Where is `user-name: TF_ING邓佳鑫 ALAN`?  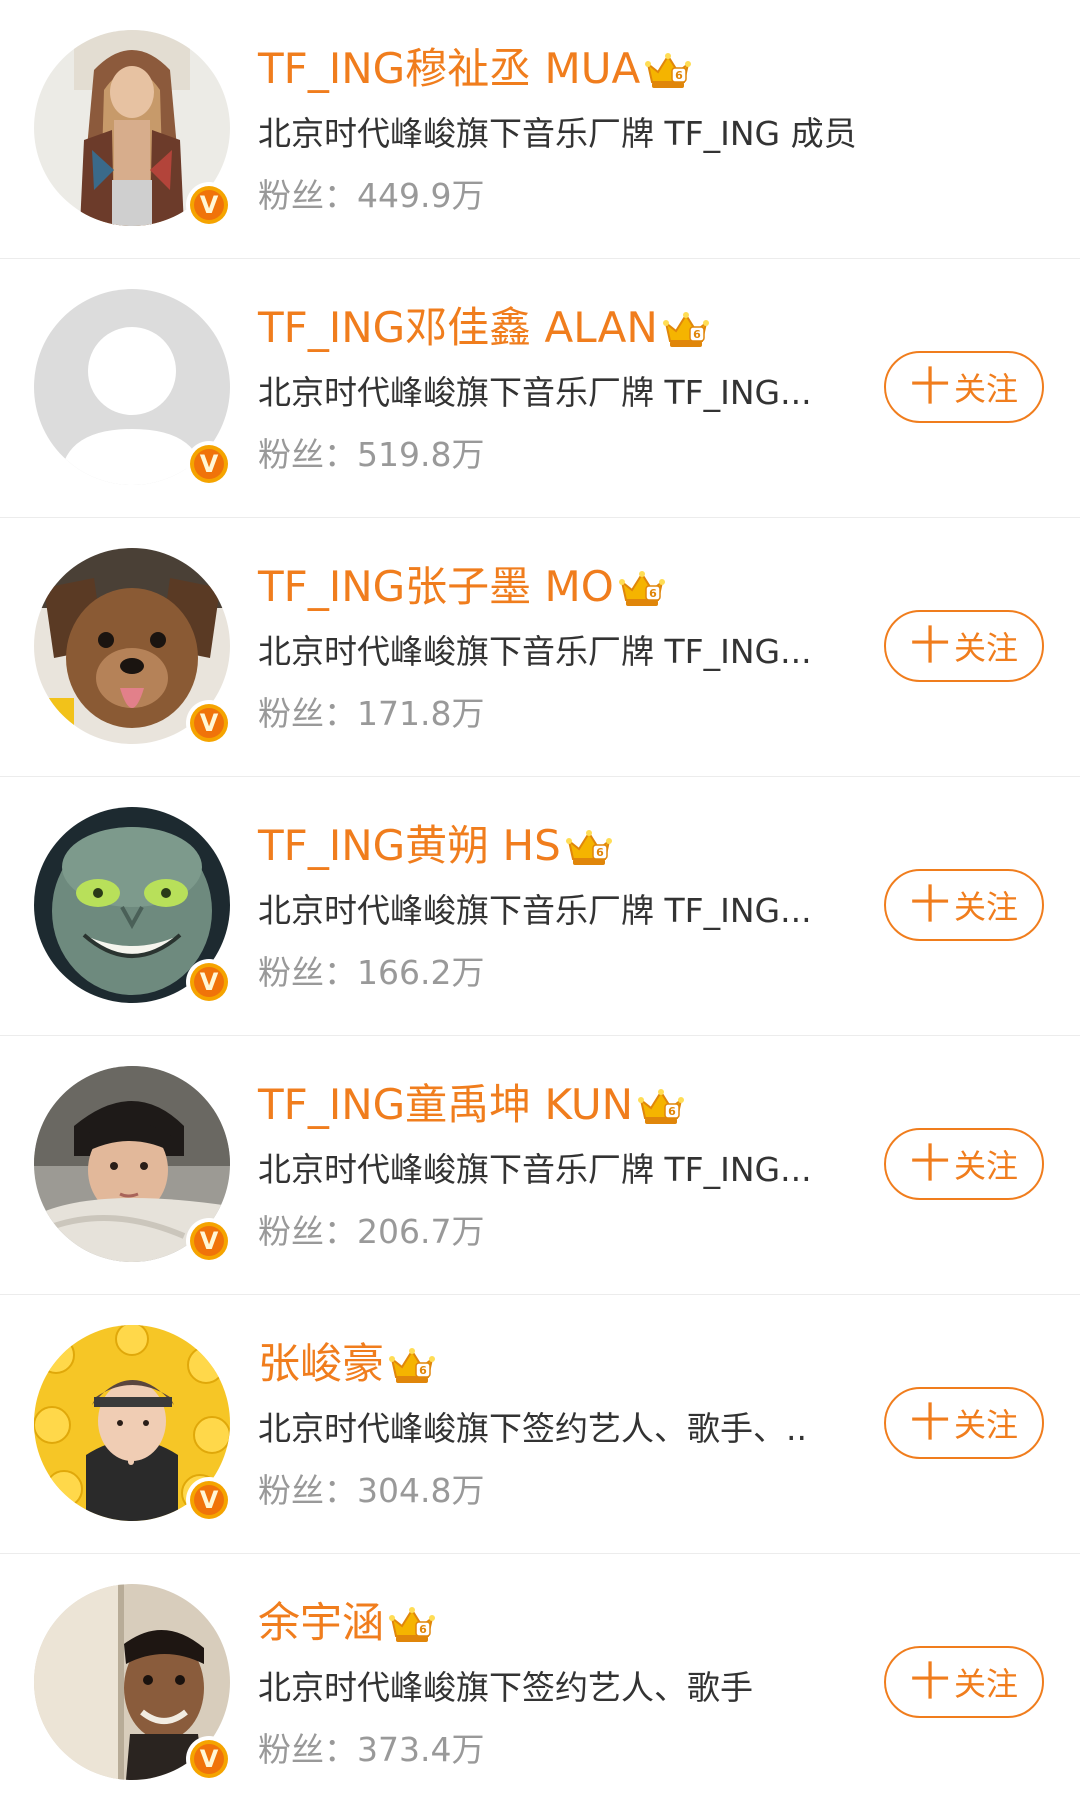
user-name: TF_ING邓佳鑫 ALAN is located at coordinates (458, 328).